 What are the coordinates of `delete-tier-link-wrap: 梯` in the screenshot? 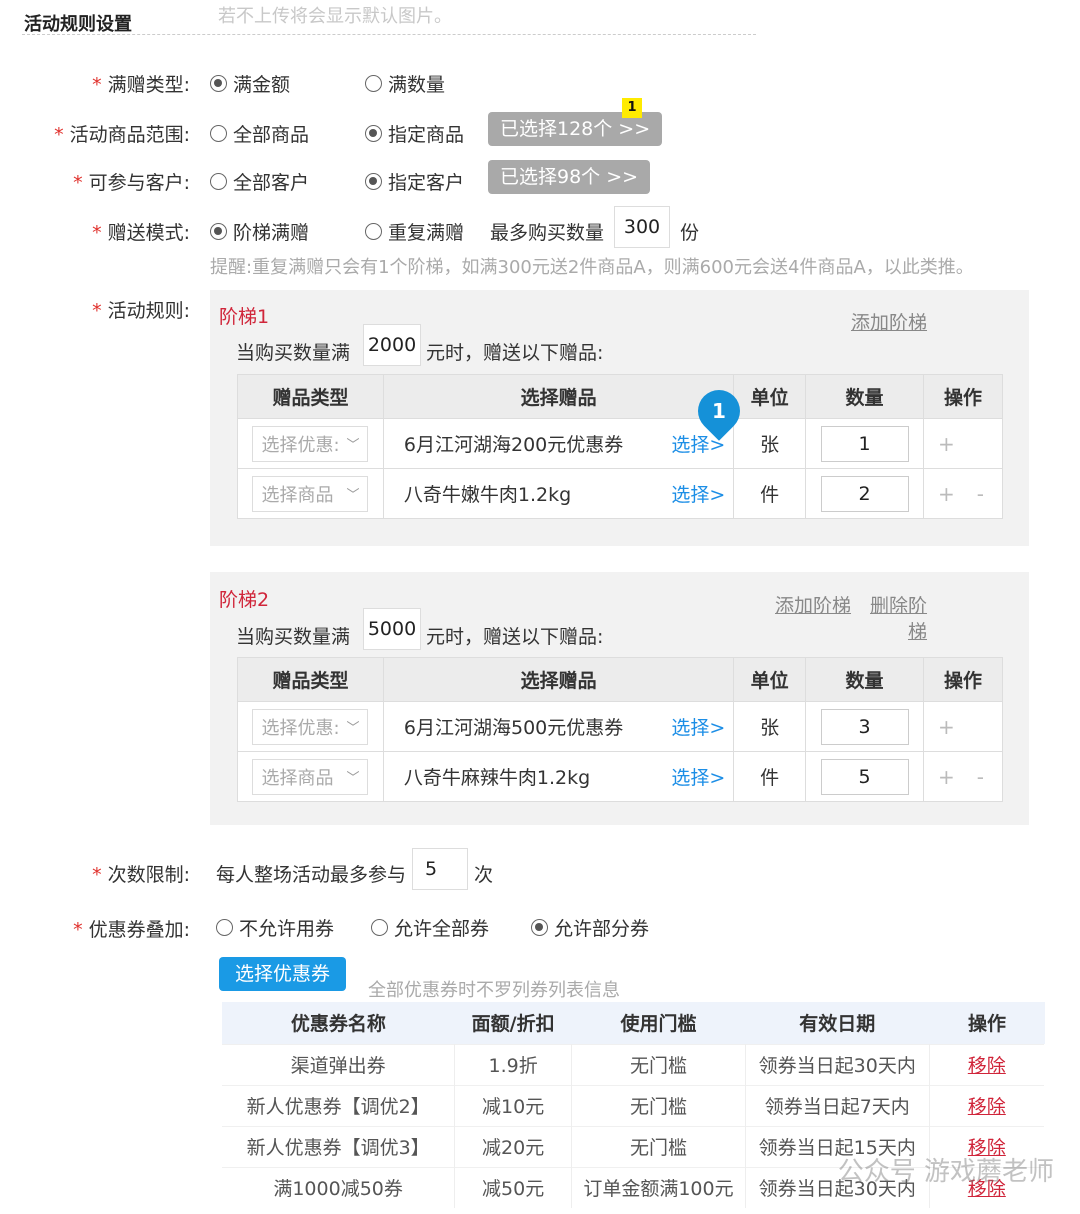 It's located at (917, 630).